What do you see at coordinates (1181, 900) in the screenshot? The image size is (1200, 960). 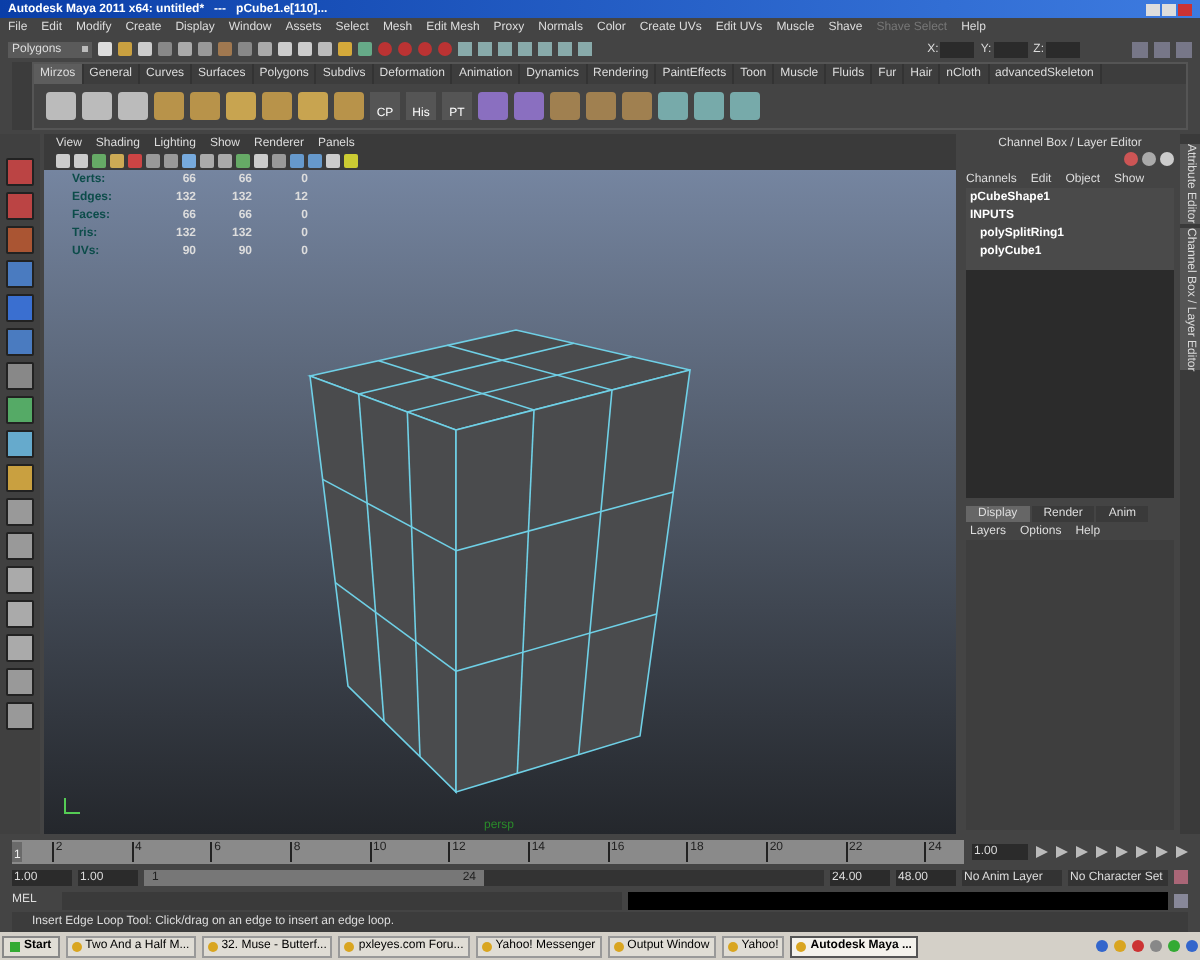 I see `script-editor-icon` at bounding box center [1181, 900].